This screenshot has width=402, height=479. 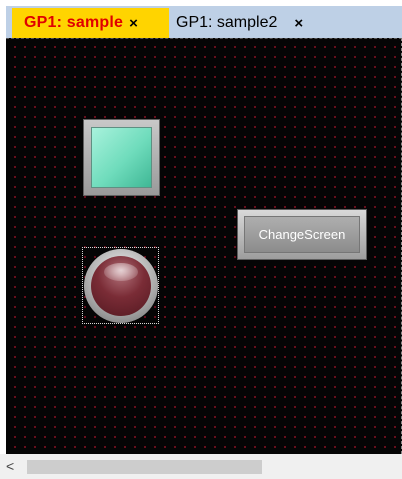 What do you see at coordinates (10, 466) in the screenshot?
I see `scroll-left-icon: <` at bounding box center [10, 466].